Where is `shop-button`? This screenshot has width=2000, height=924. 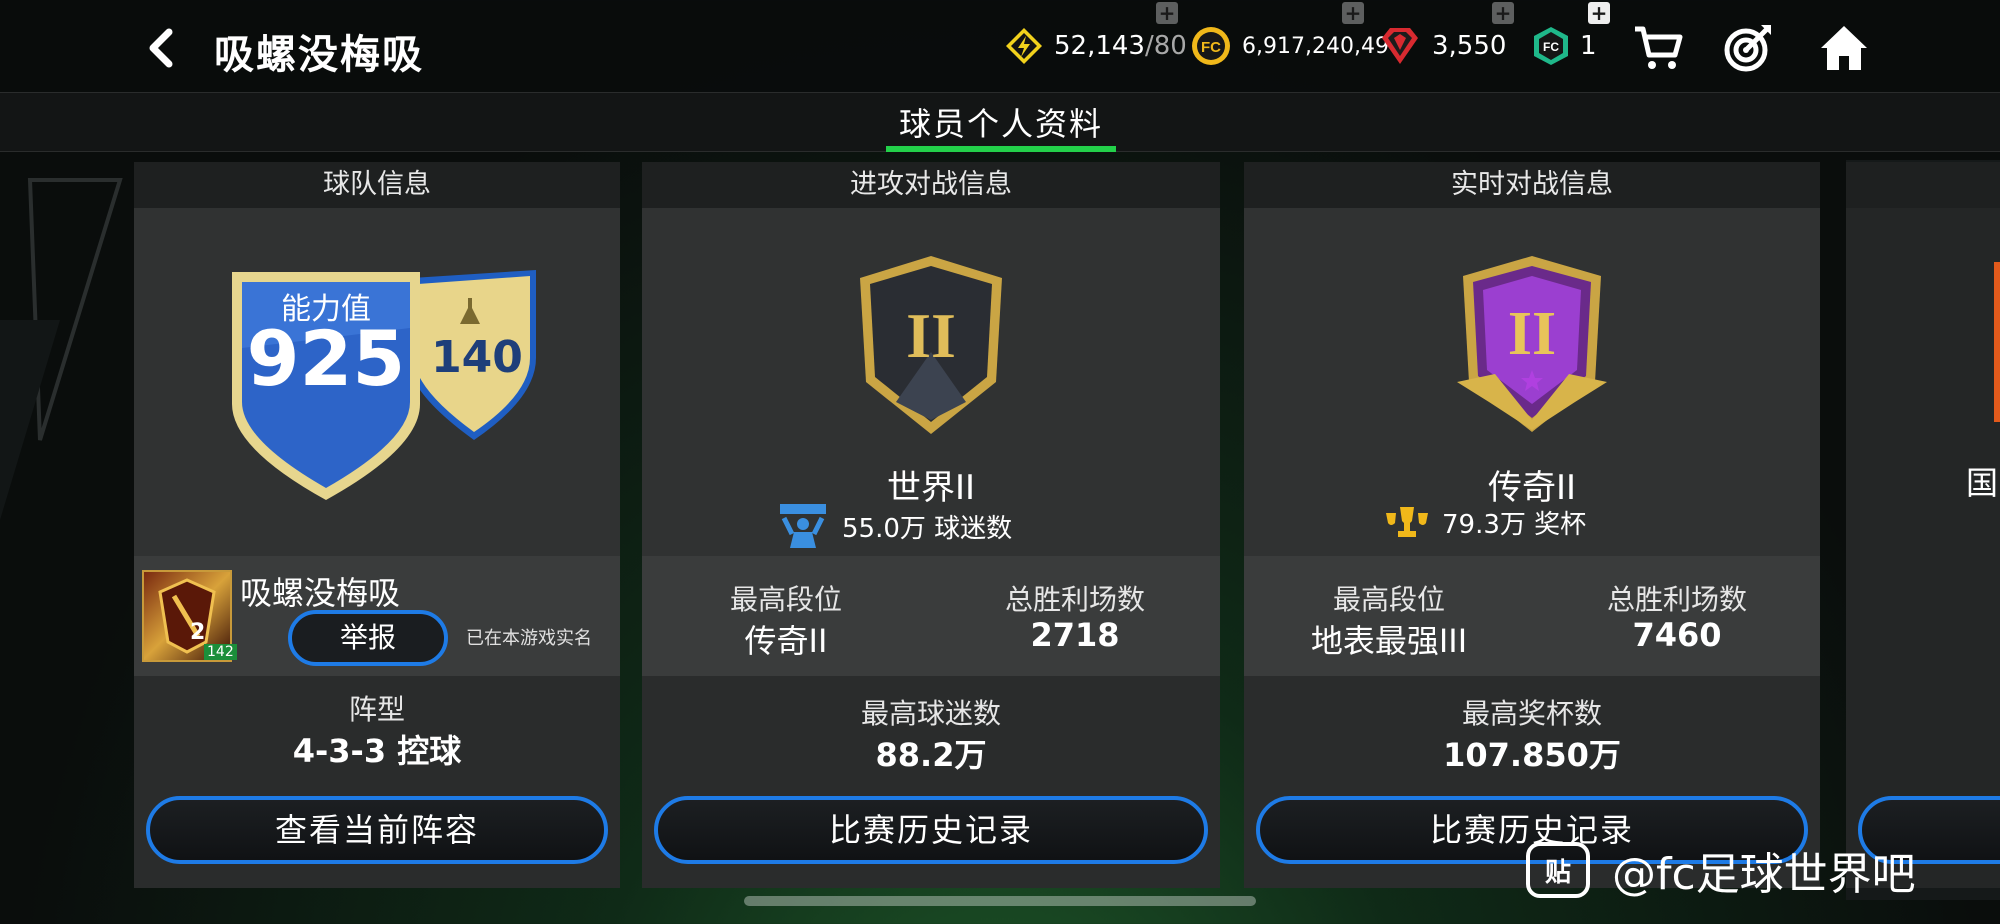
shop-button is located at coordinates (1658, 48).